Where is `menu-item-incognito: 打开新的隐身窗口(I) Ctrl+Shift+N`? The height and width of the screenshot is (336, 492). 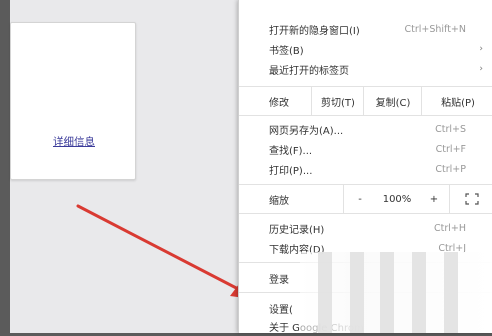
menu-item-incognito: 打开新的隐身窗口(I) Ctrl+Shift+N is located at coordinates (365, 29).